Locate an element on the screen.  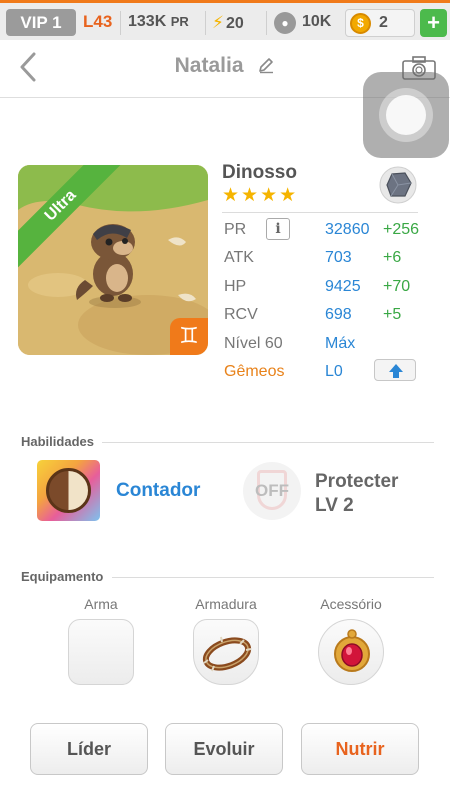
armor-item-icon is located at coordinates (227, 654).